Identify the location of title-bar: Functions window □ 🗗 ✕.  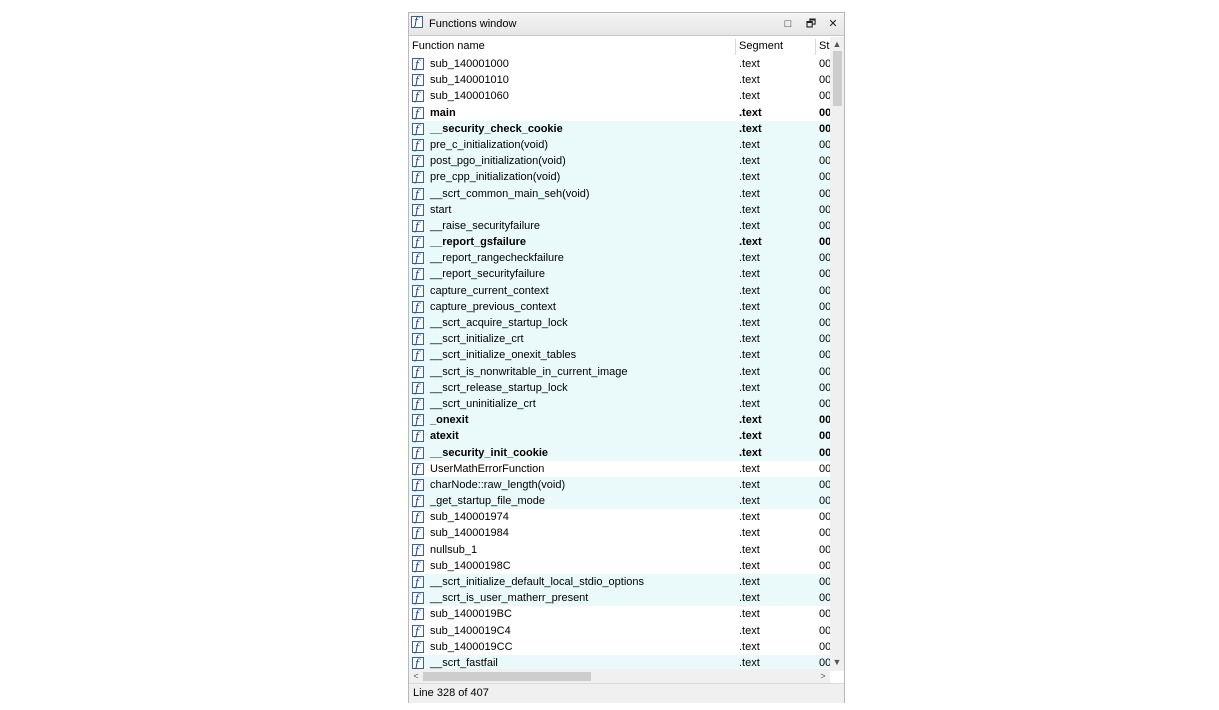
(626, 24).